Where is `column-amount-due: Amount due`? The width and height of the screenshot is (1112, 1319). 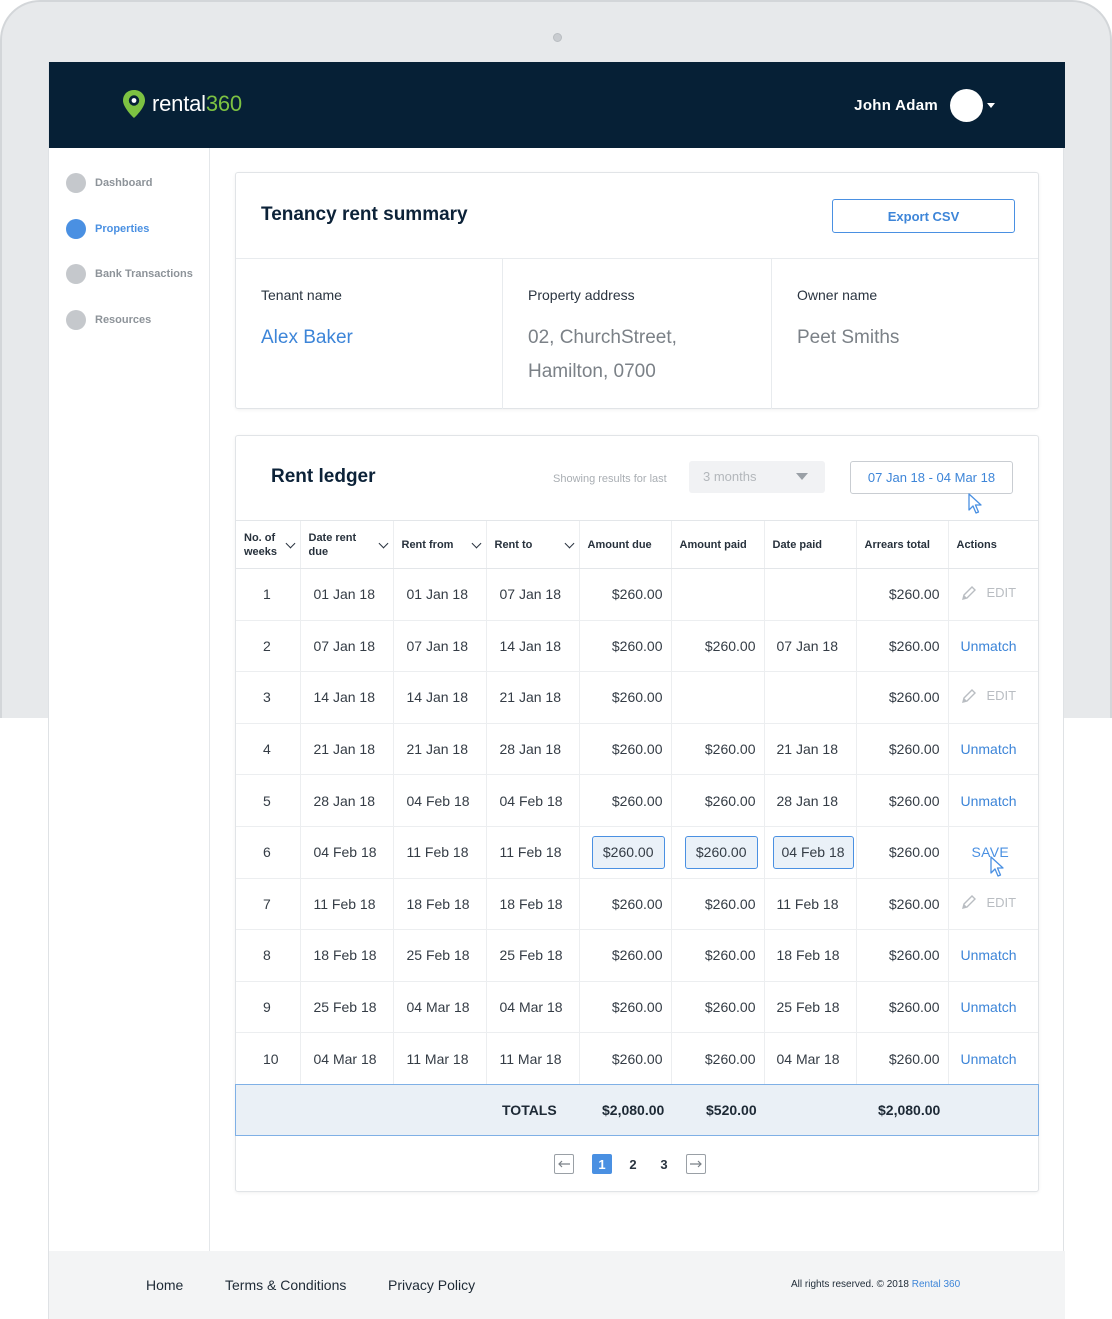
column-amount-due: Amount due is located at coordinates (624, 544).